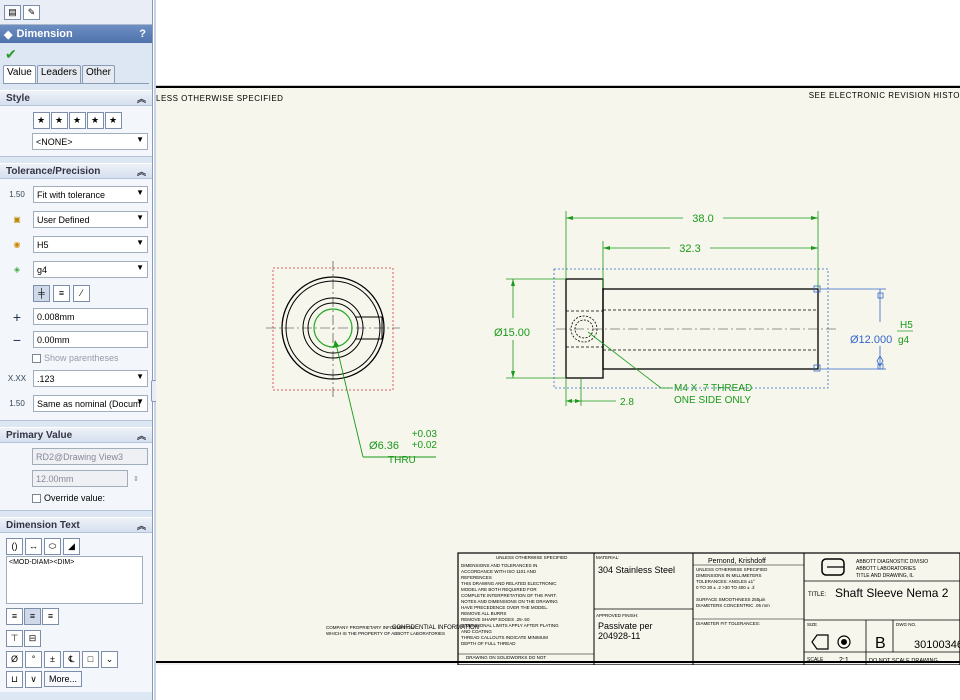 Image resolution: width=960 pixels, height=700 pixels. I want to click on stacked-without-line-icon: ≡, so click(61, 293).